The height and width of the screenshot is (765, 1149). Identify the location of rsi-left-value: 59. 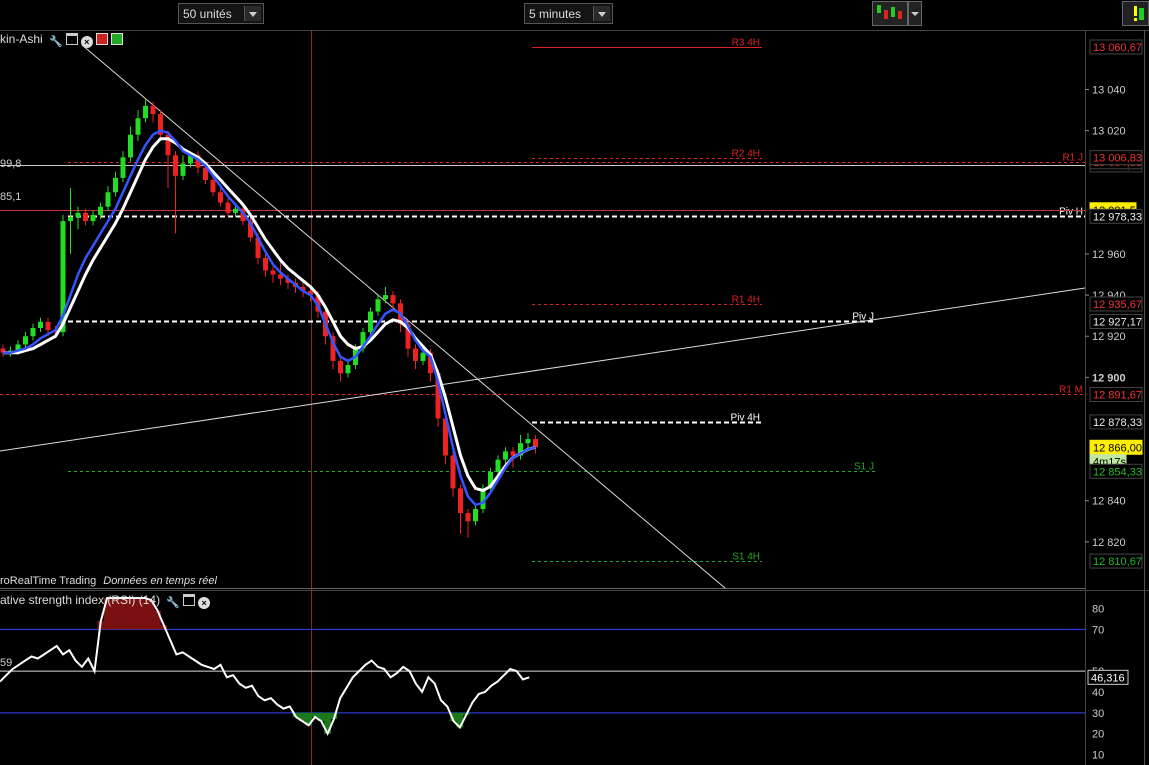
(6, 663).